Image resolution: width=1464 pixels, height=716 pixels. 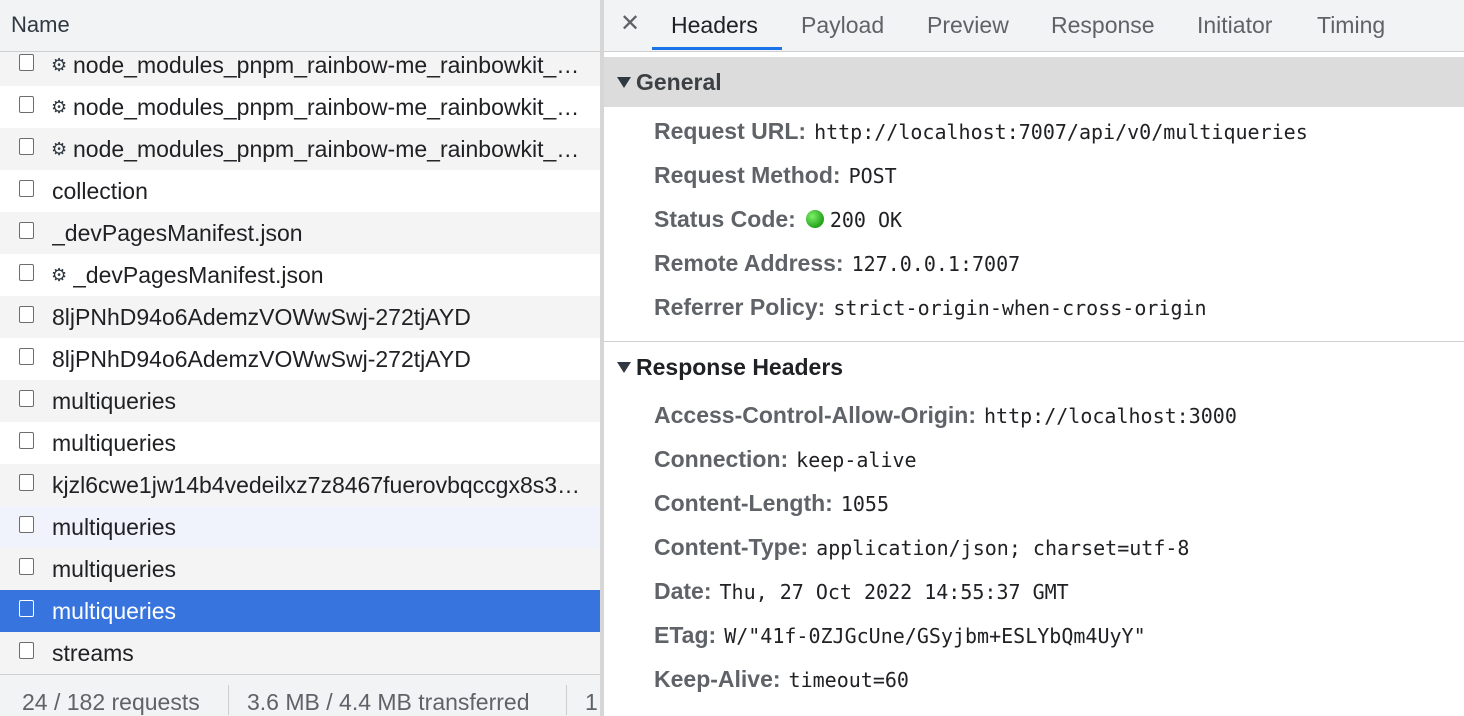 I want to click on header-row: ETag: W/"41f-0ZJGcUne/GSyjbm+ESLYbQm4UyY", so click(x=900, y=635).